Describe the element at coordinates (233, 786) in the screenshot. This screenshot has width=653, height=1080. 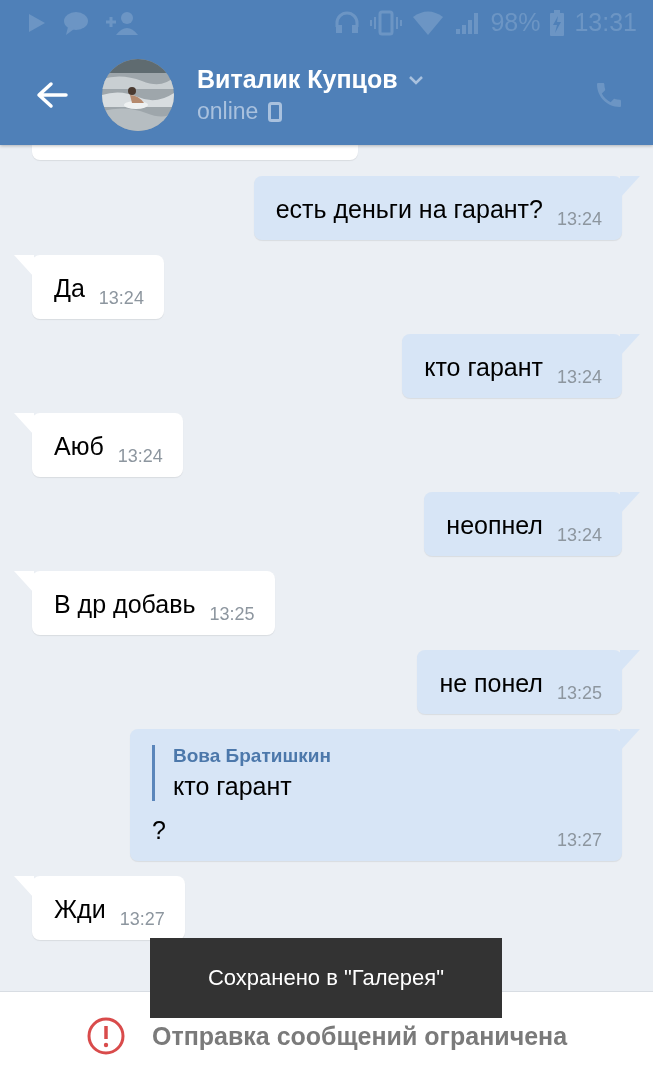
I see `quote-text: кто гарант` at that location.